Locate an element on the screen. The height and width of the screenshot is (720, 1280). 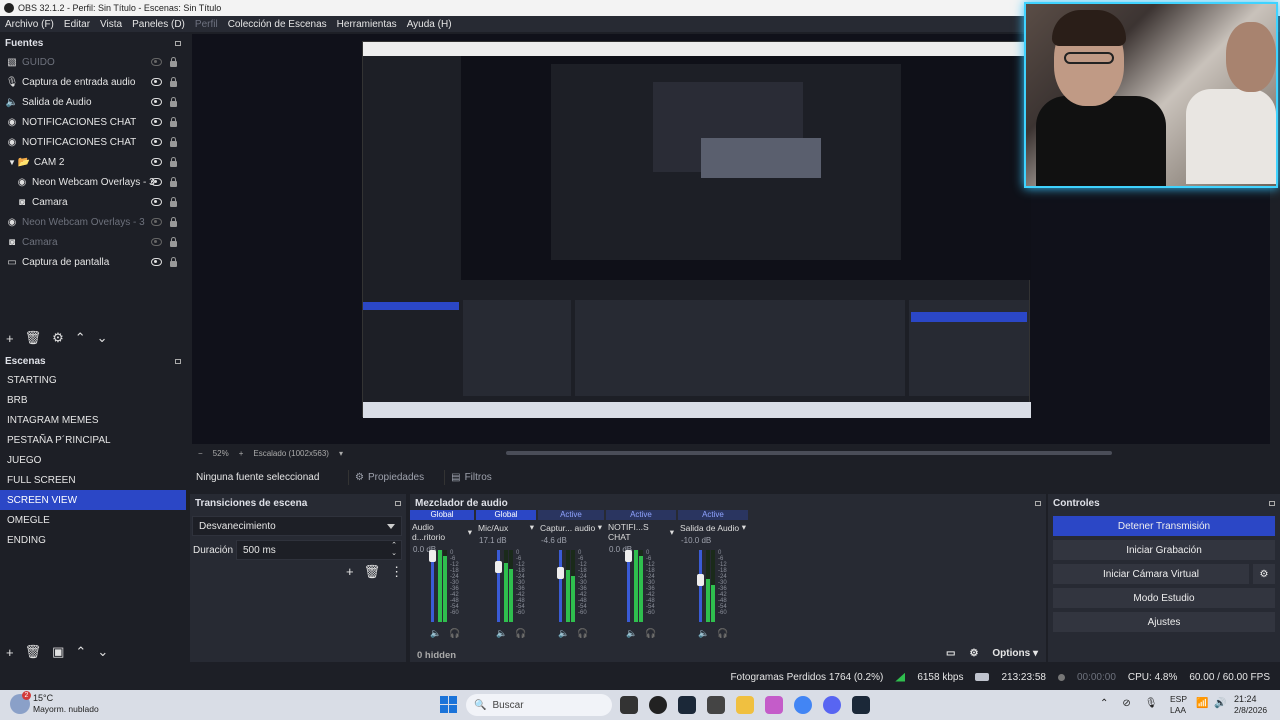
remove-scene-icon: 🗑 is located at coordinates (33, 652).